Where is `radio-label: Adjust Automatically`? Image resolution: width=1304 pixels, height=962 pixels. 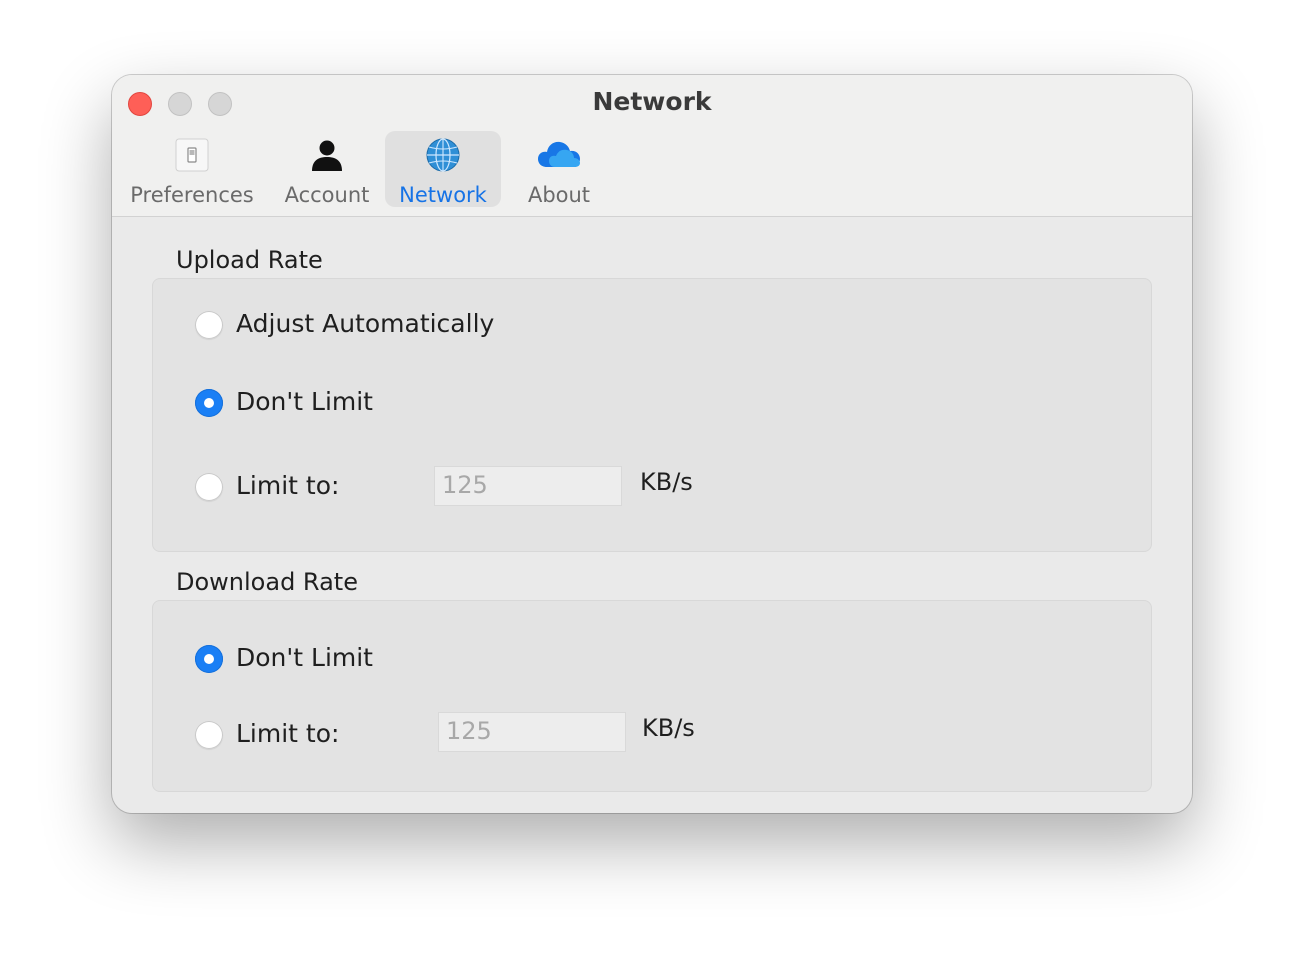 radio-label: Adjust Automatically is located at coordinates (365, 323).